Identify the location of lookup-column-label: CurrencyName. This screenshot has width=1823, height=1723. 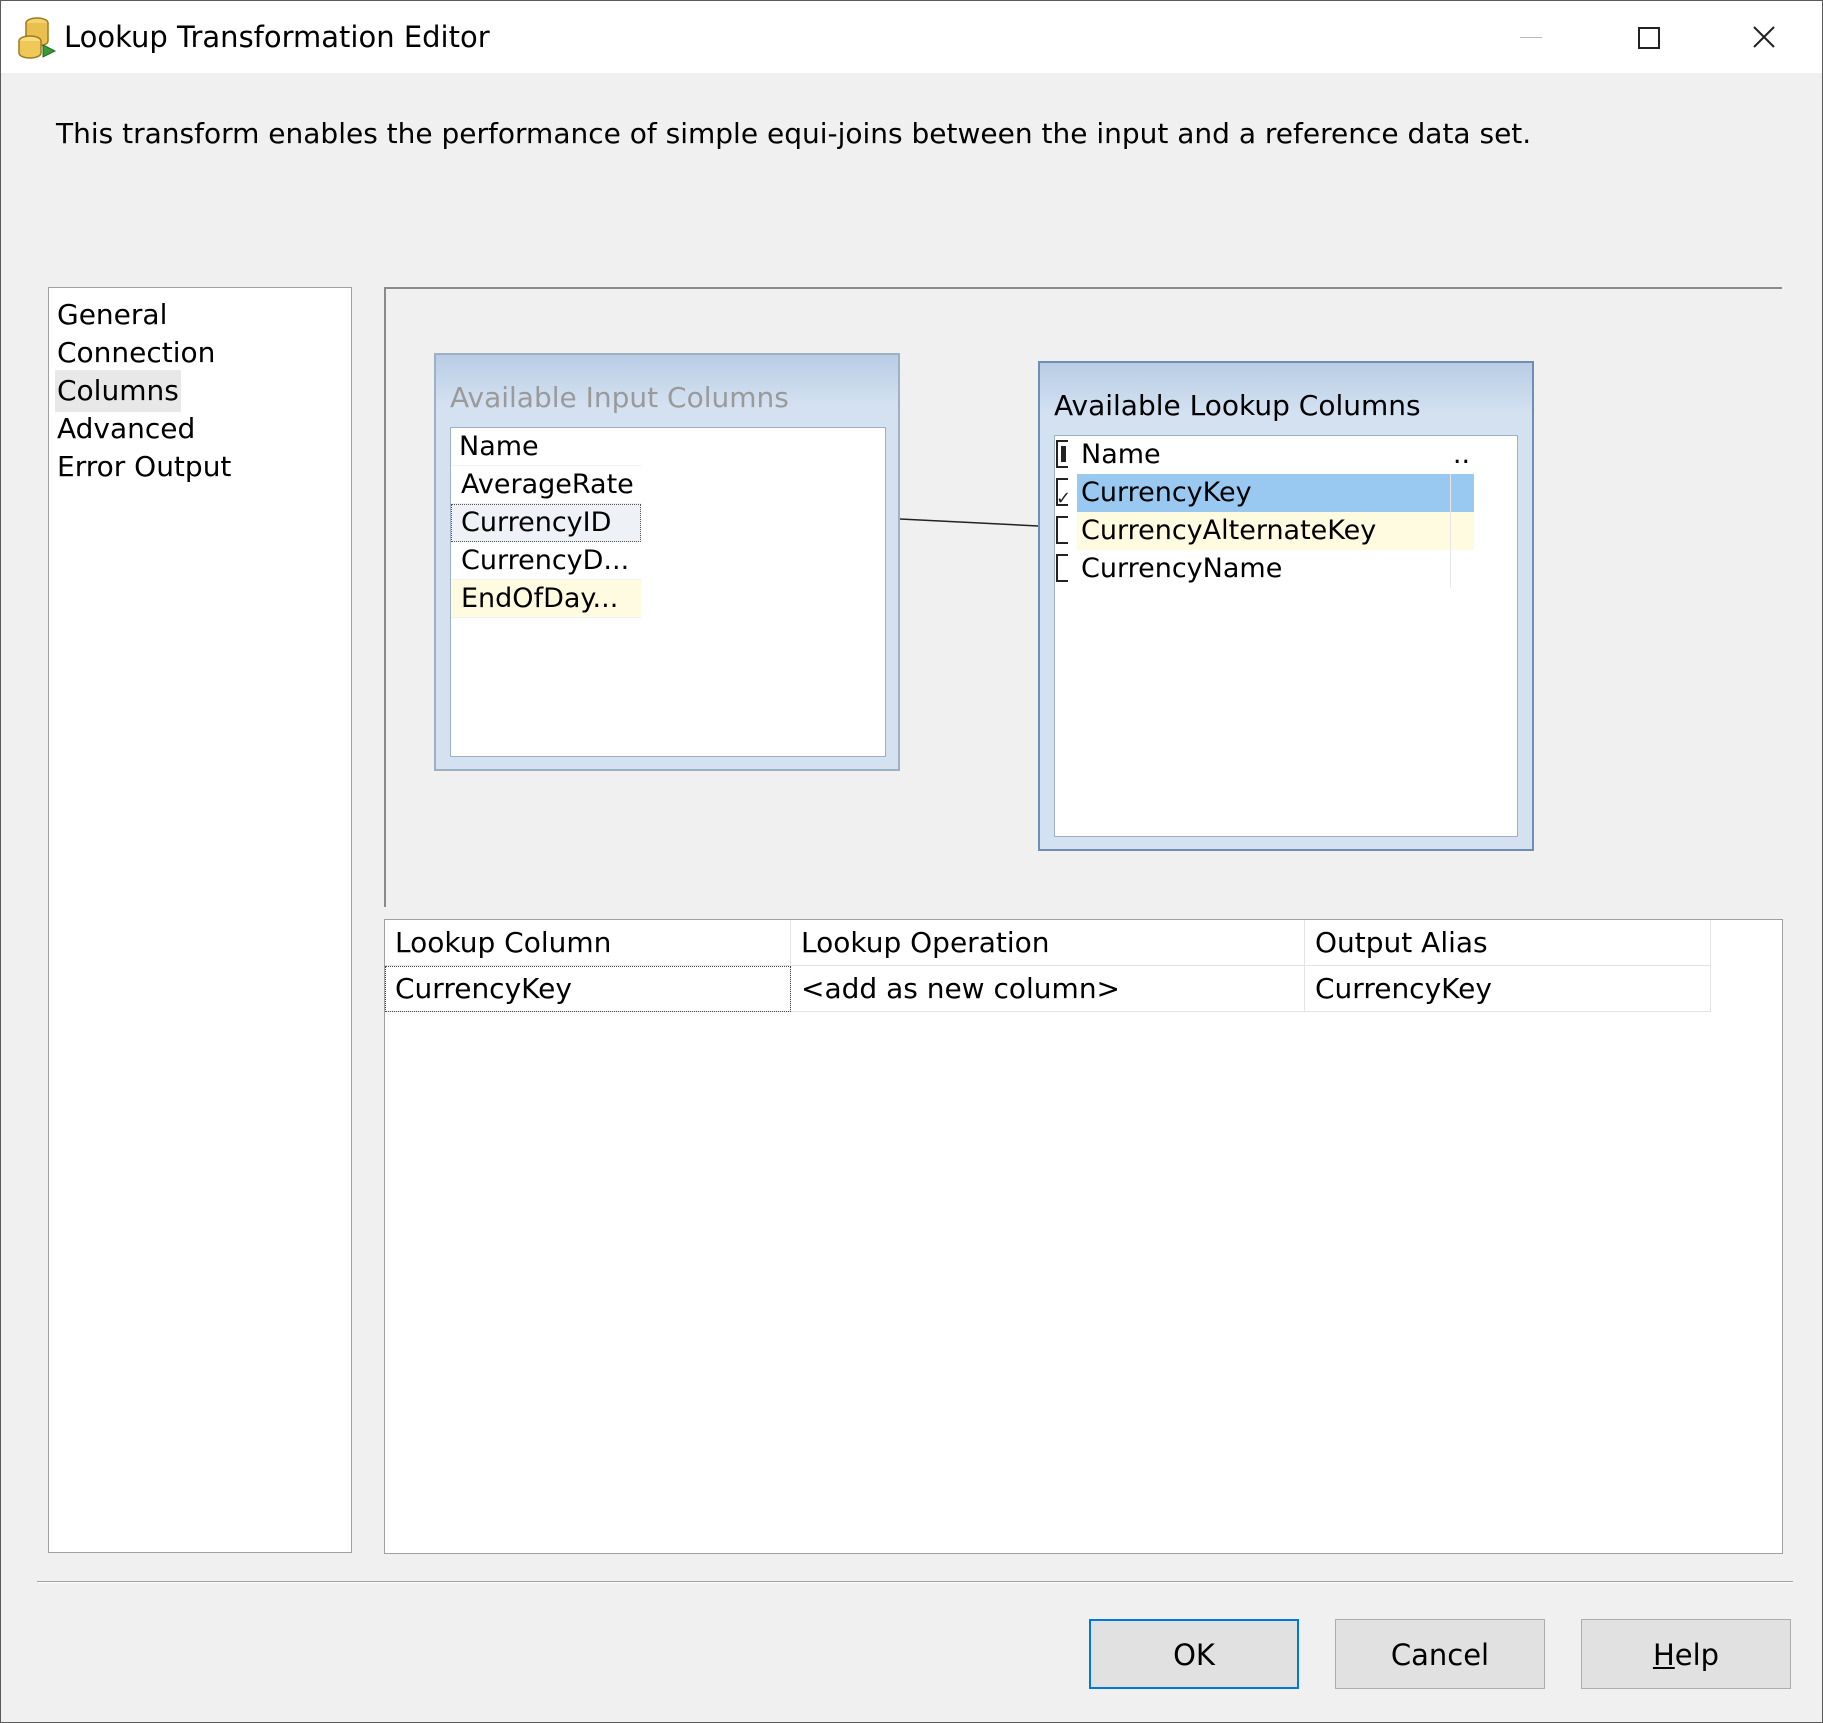
(1182, 568).